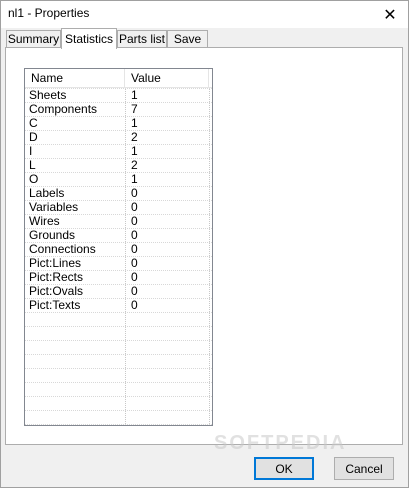  Describe the element at coordinates (118, 207) in the screenshot. I see `table-row: Variables 0` at that location.